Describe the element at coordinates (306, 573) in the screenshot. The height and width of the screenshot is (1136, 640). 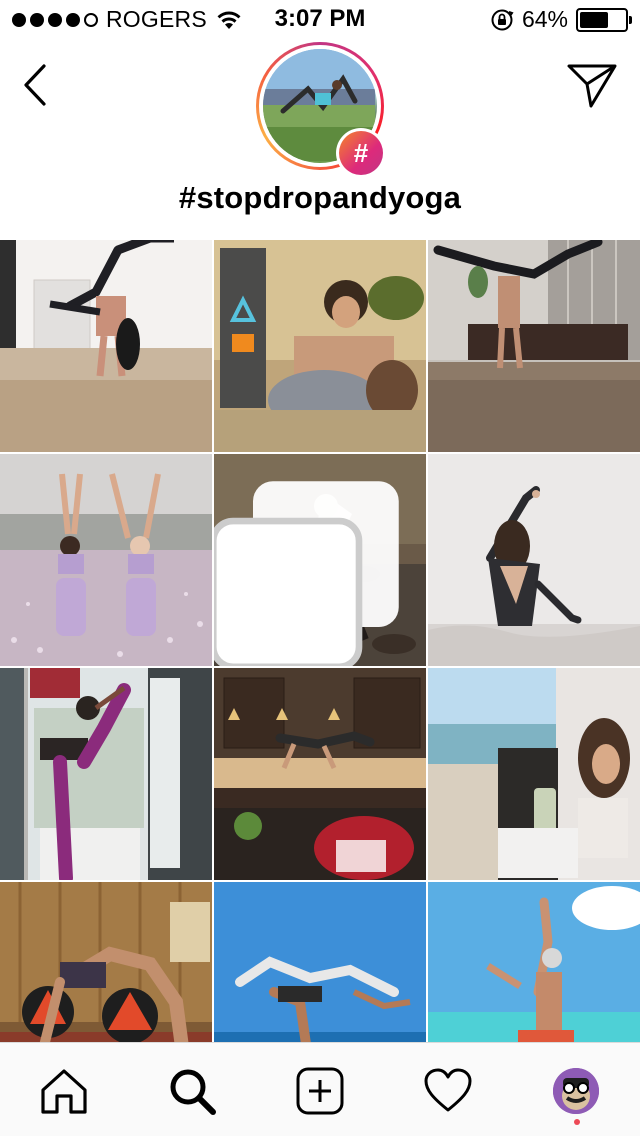
I see `multiple-photos-icon` at that location.